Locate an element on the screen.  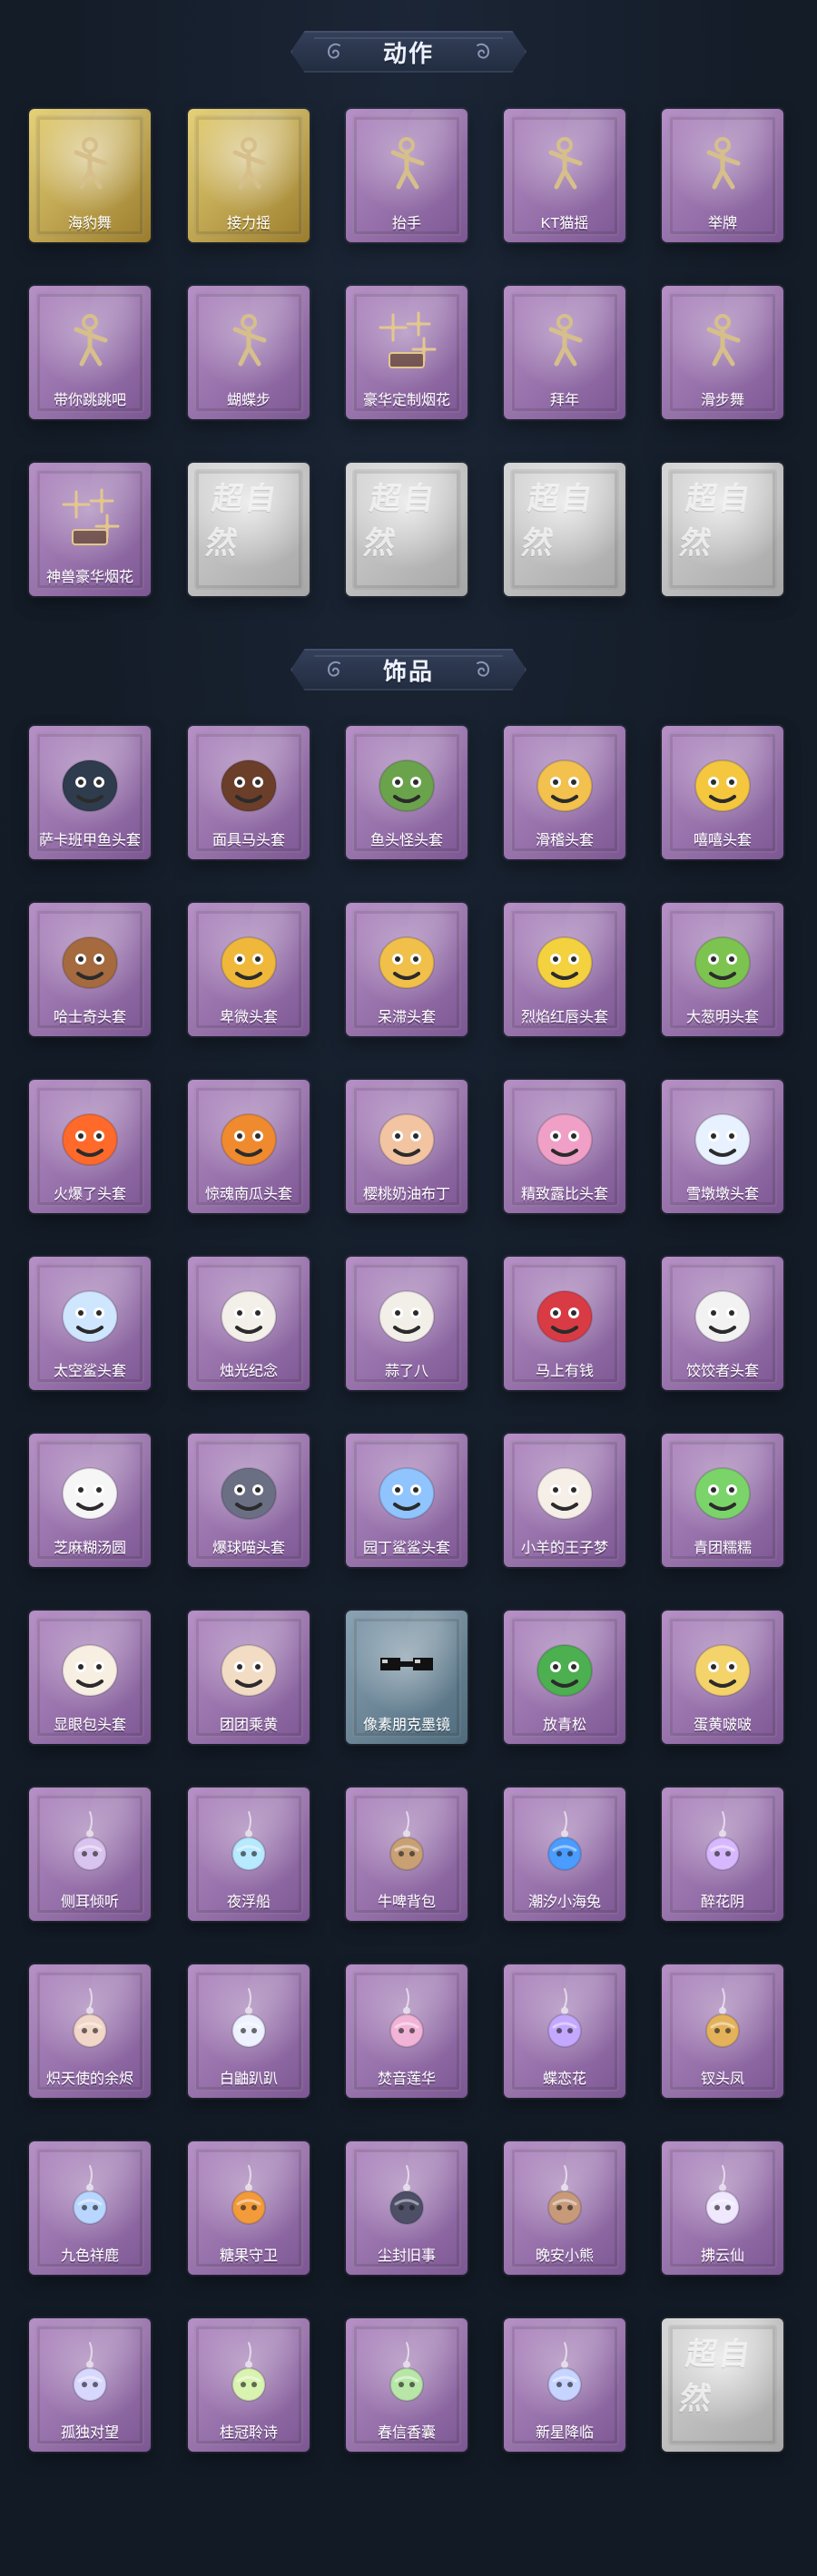
cosmetic-card: KT猫摇 is located at coordinates (564, 175).